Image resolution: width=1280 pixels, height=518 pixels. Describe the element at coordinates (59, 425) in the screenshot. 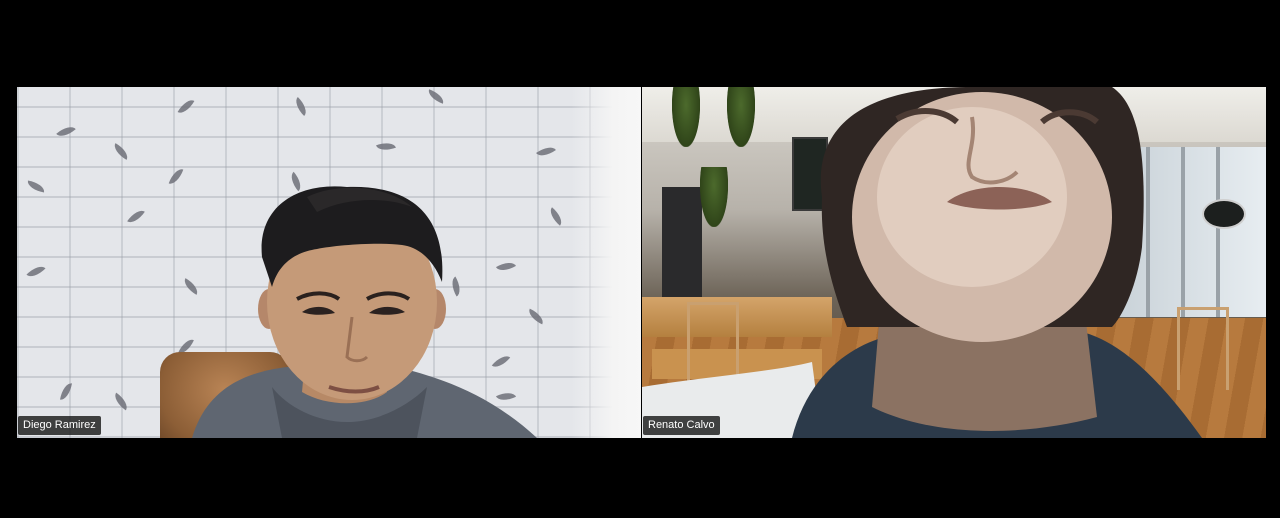

I see `participant-name-label: Diego Ramirez` at that location.